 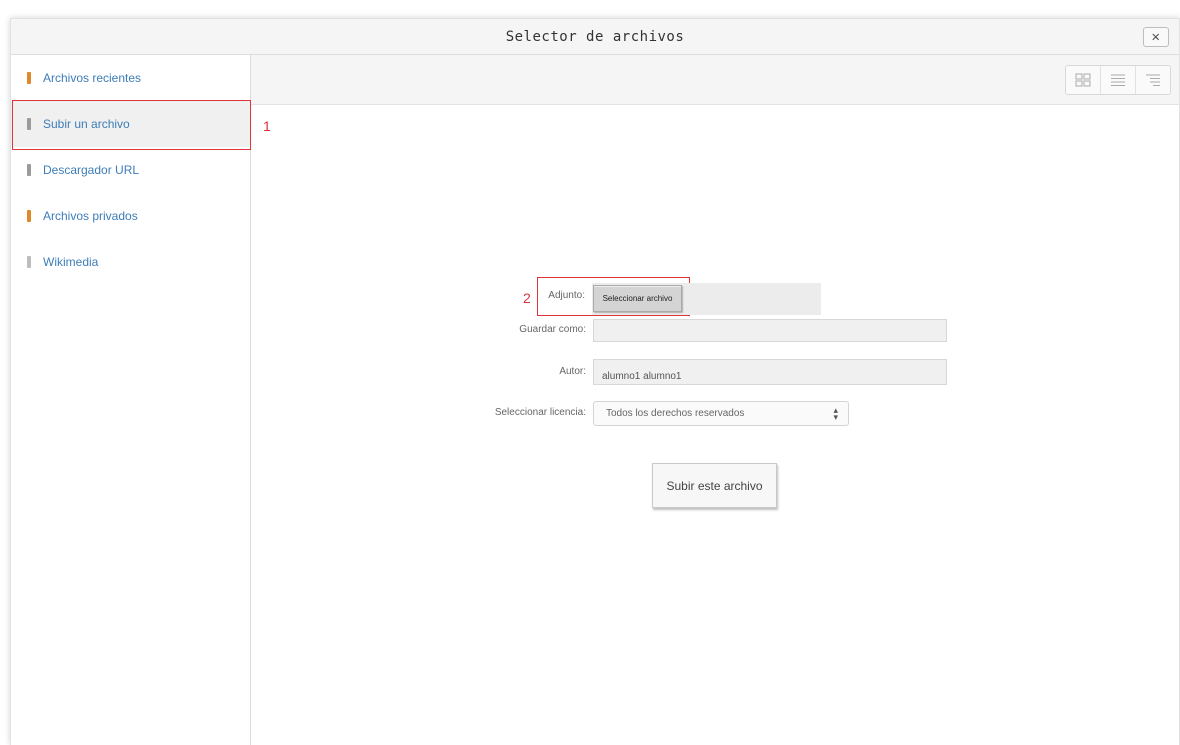 I want to click on recent-files-icon, so click(x=29, y=78).